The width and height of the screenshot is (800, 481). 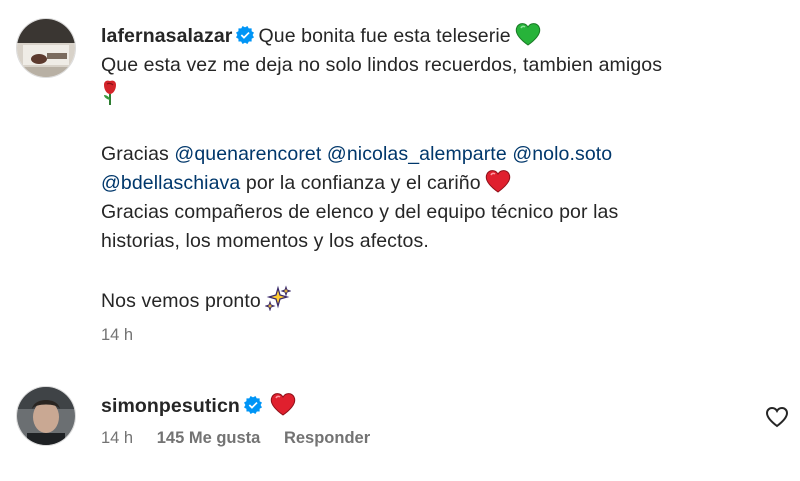 I want to click on mention-link: @nolo.soto, so click(x=562, y=154).